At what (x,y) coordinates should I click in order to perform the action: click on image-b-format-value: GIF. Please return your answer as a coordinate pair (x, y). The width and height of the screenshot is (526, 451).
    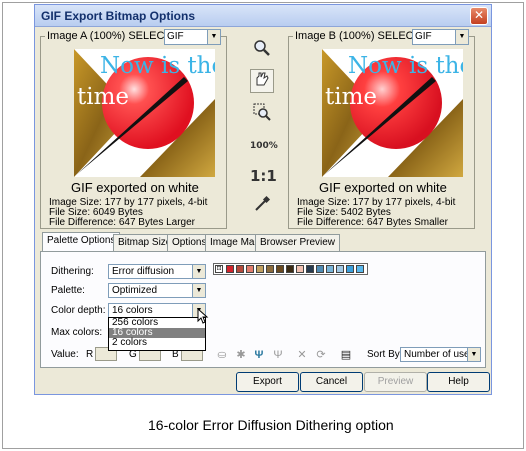
    Looking at the image, I should click on (423, 36).